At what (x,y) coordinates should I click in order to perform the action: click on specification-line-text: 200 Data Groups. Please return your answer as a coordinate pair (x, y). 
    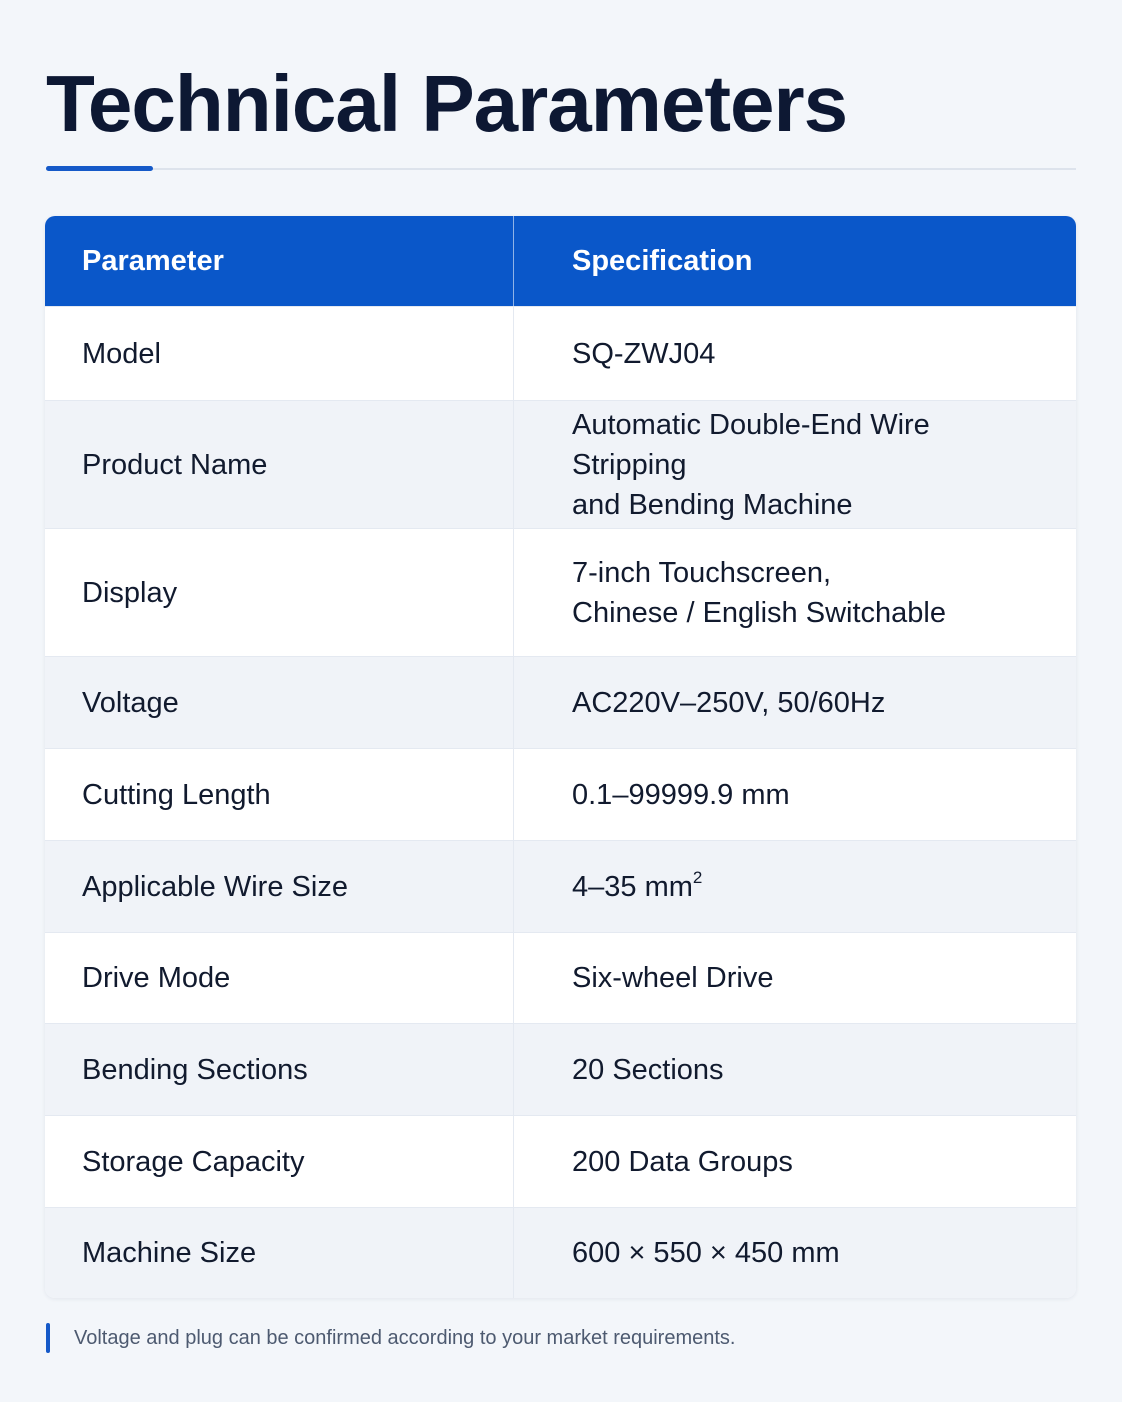
    Looking at the image, I should click on (682, 1161).